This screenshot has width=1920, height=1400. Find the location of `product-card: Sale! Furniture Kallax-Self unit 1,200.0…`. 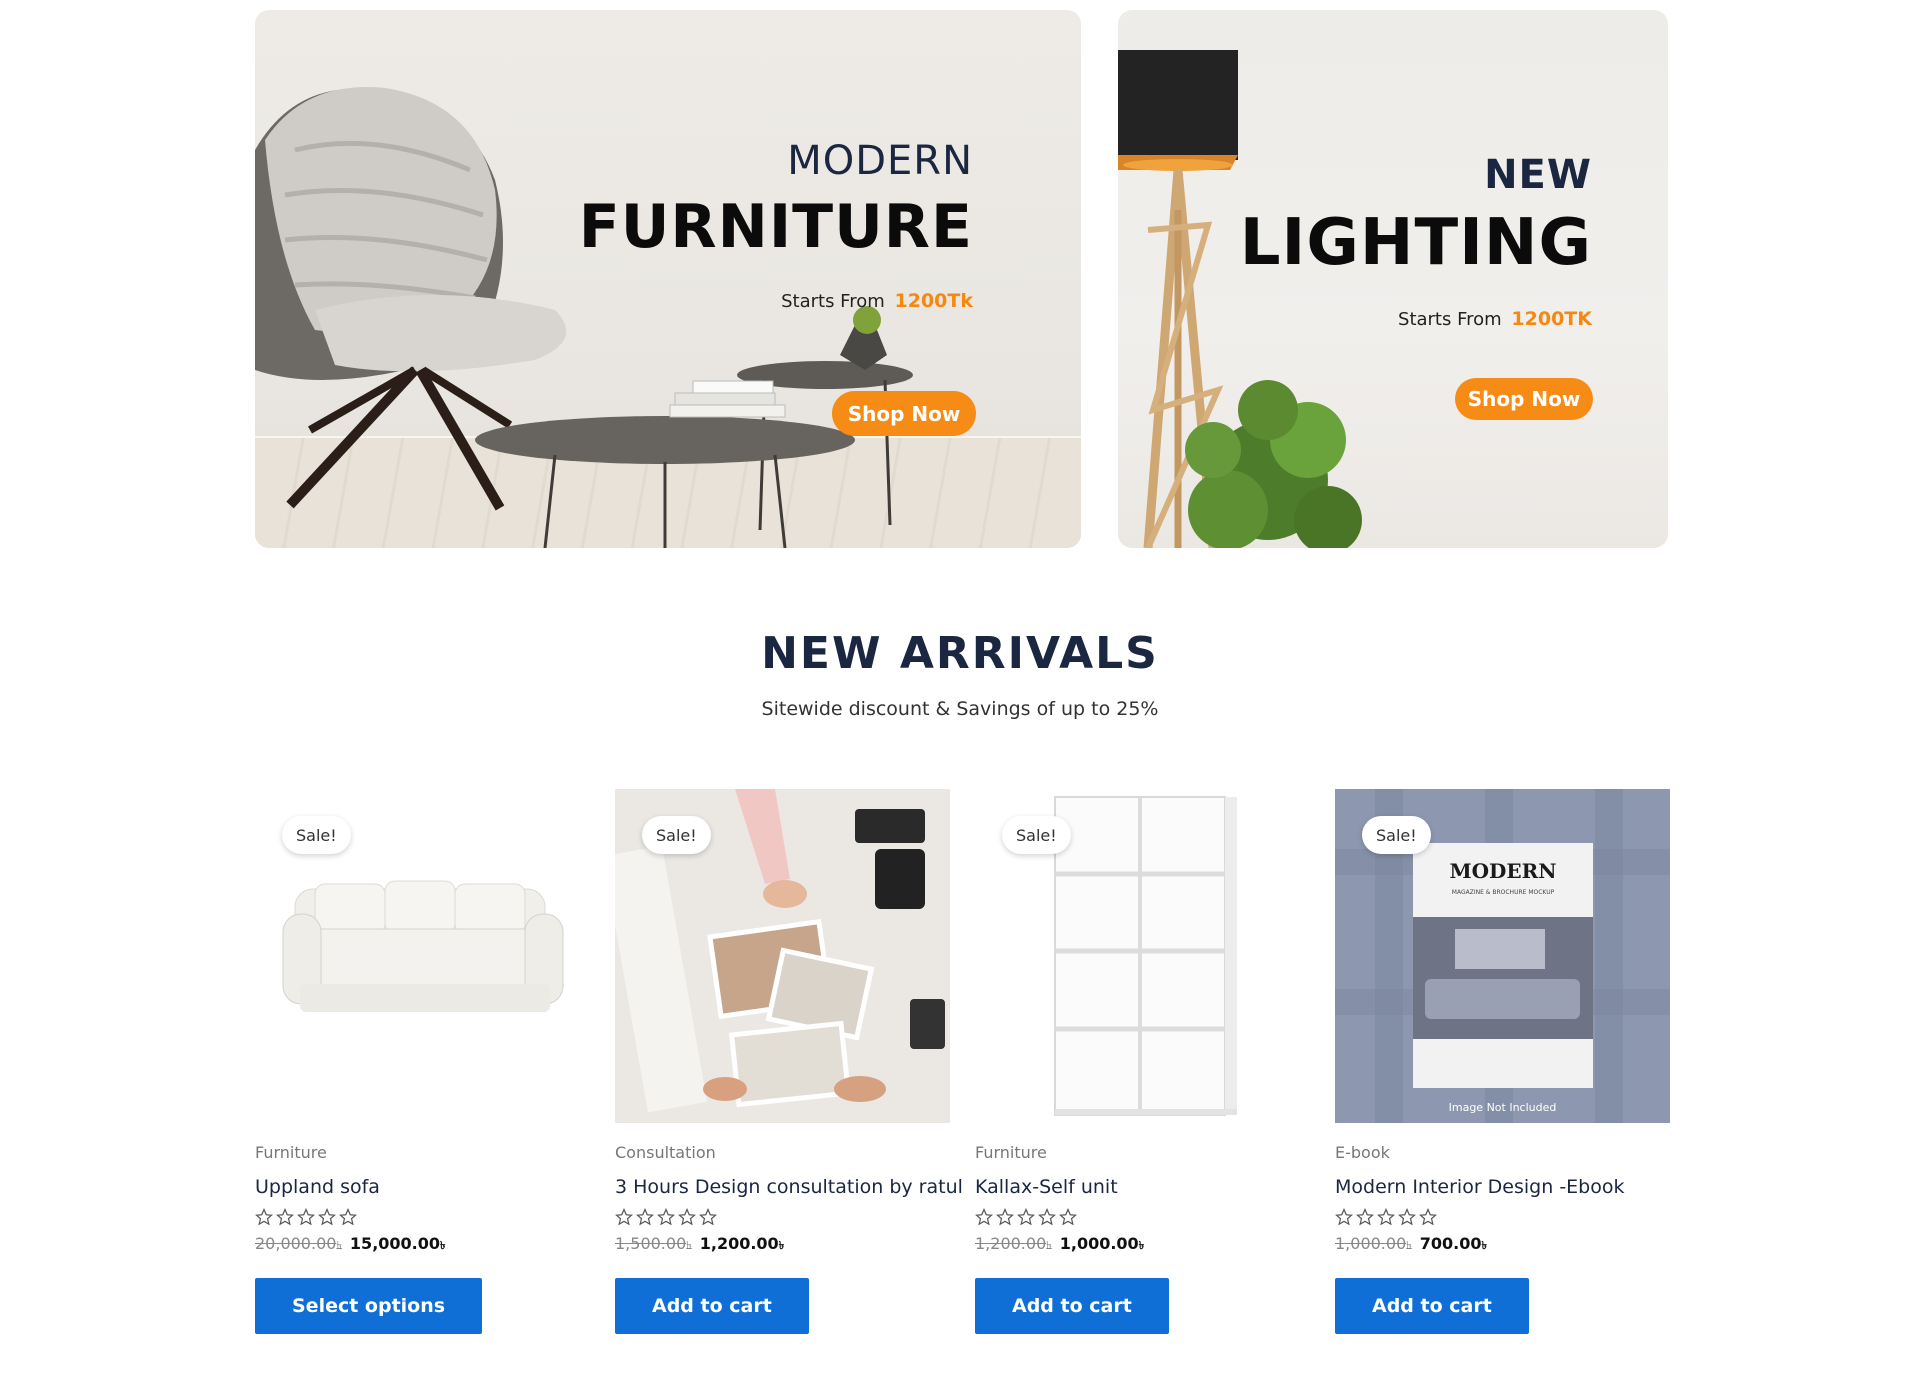

product-card: Sale! Furniture Kallax-Self unit 1,200.0… is located at coordinates (1142, 1061).